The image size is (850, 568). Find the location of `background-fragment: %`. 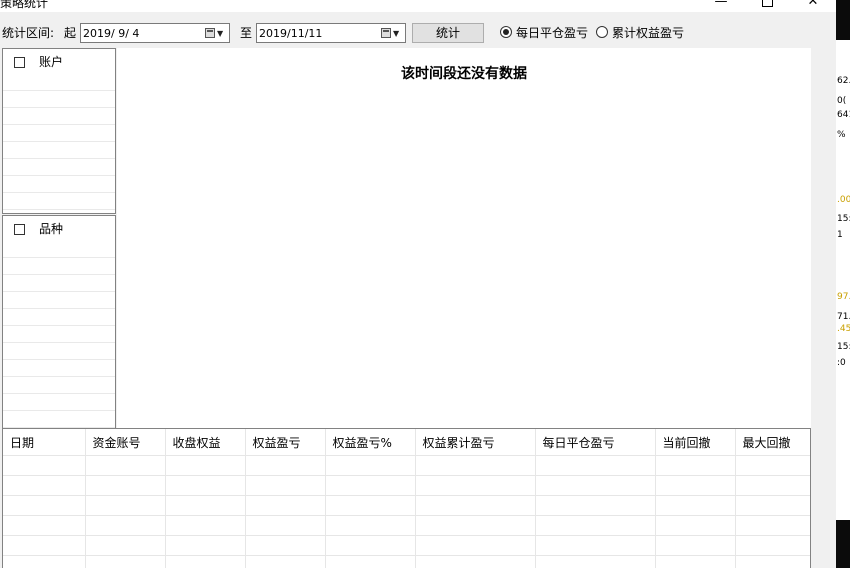

background-fragment: % is located at coordinates (841, 135).